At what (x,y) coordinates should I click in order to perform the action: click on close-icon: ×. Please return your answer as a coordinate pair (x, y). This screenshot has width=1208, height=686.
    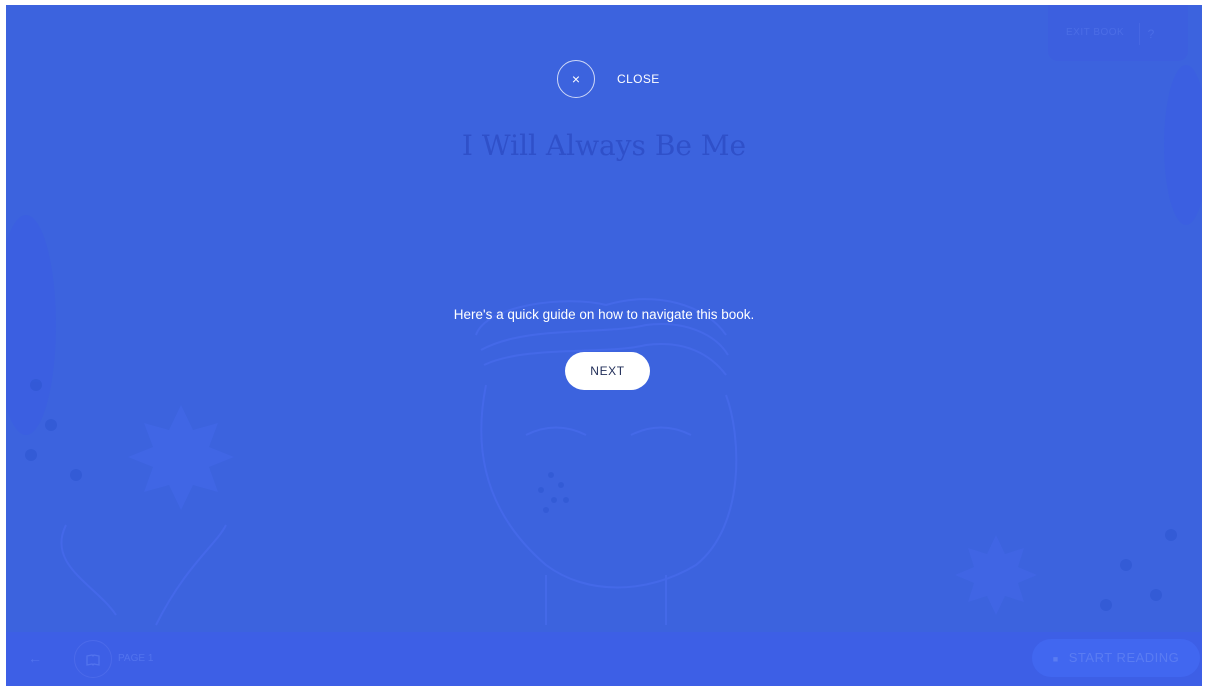
    Looking at the image, I should click on (576, 79).